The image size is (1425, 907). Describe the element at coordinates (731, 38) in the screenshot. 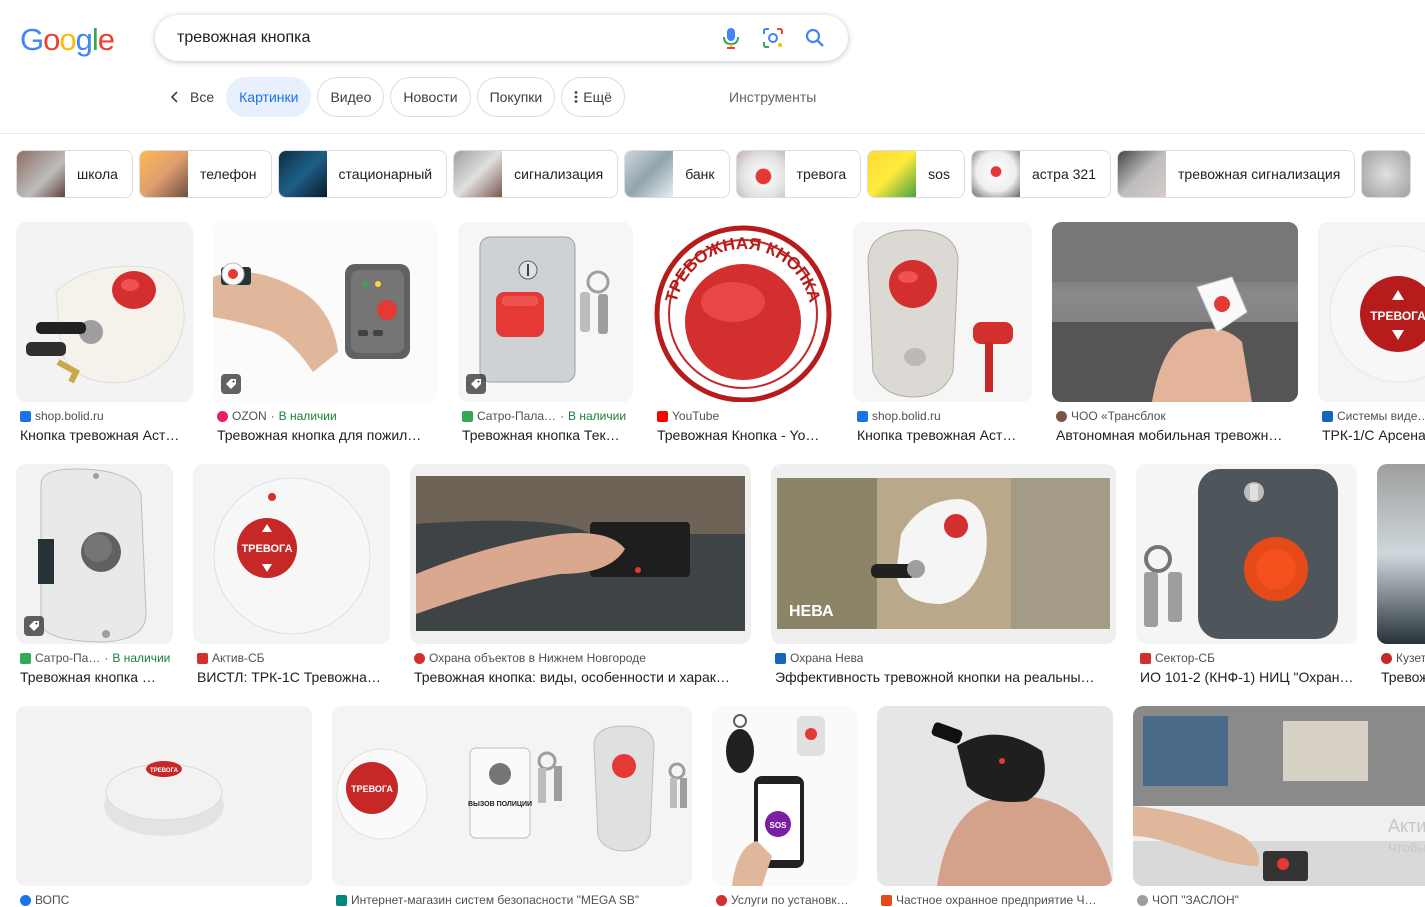

I see `microphone-icon` at that location.